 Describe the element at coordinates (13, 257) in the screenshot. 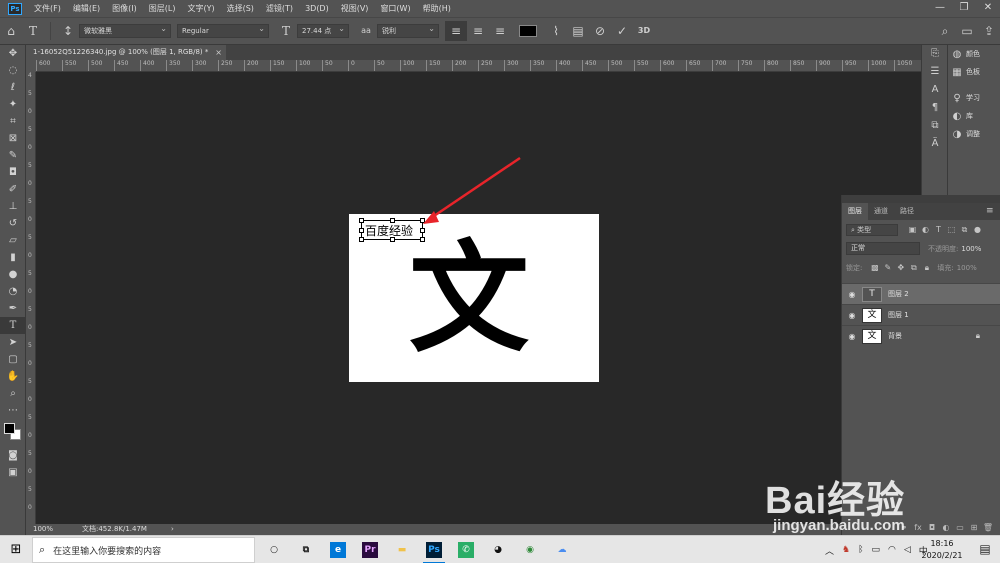

I see `gradient-tool-icon: ▮` at that location.